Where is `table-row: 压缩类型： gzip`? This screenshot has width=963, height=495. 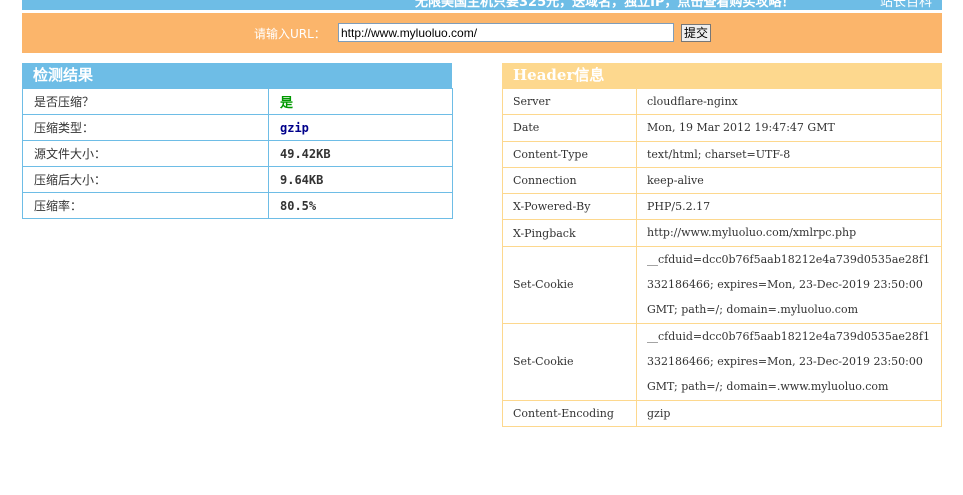 table-row: 压缩类型： gzip is located at coordinates (237, 127).